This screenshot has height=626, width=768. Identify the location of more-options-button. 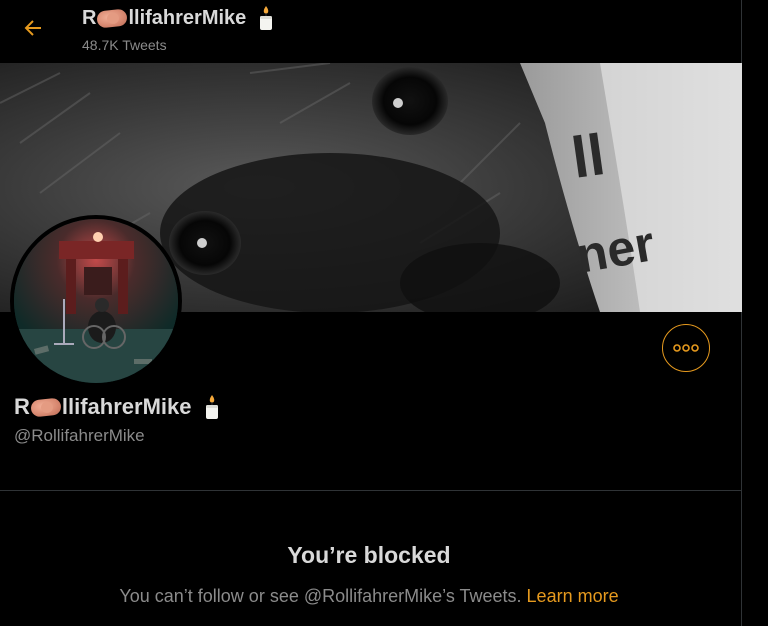
(686, 348).